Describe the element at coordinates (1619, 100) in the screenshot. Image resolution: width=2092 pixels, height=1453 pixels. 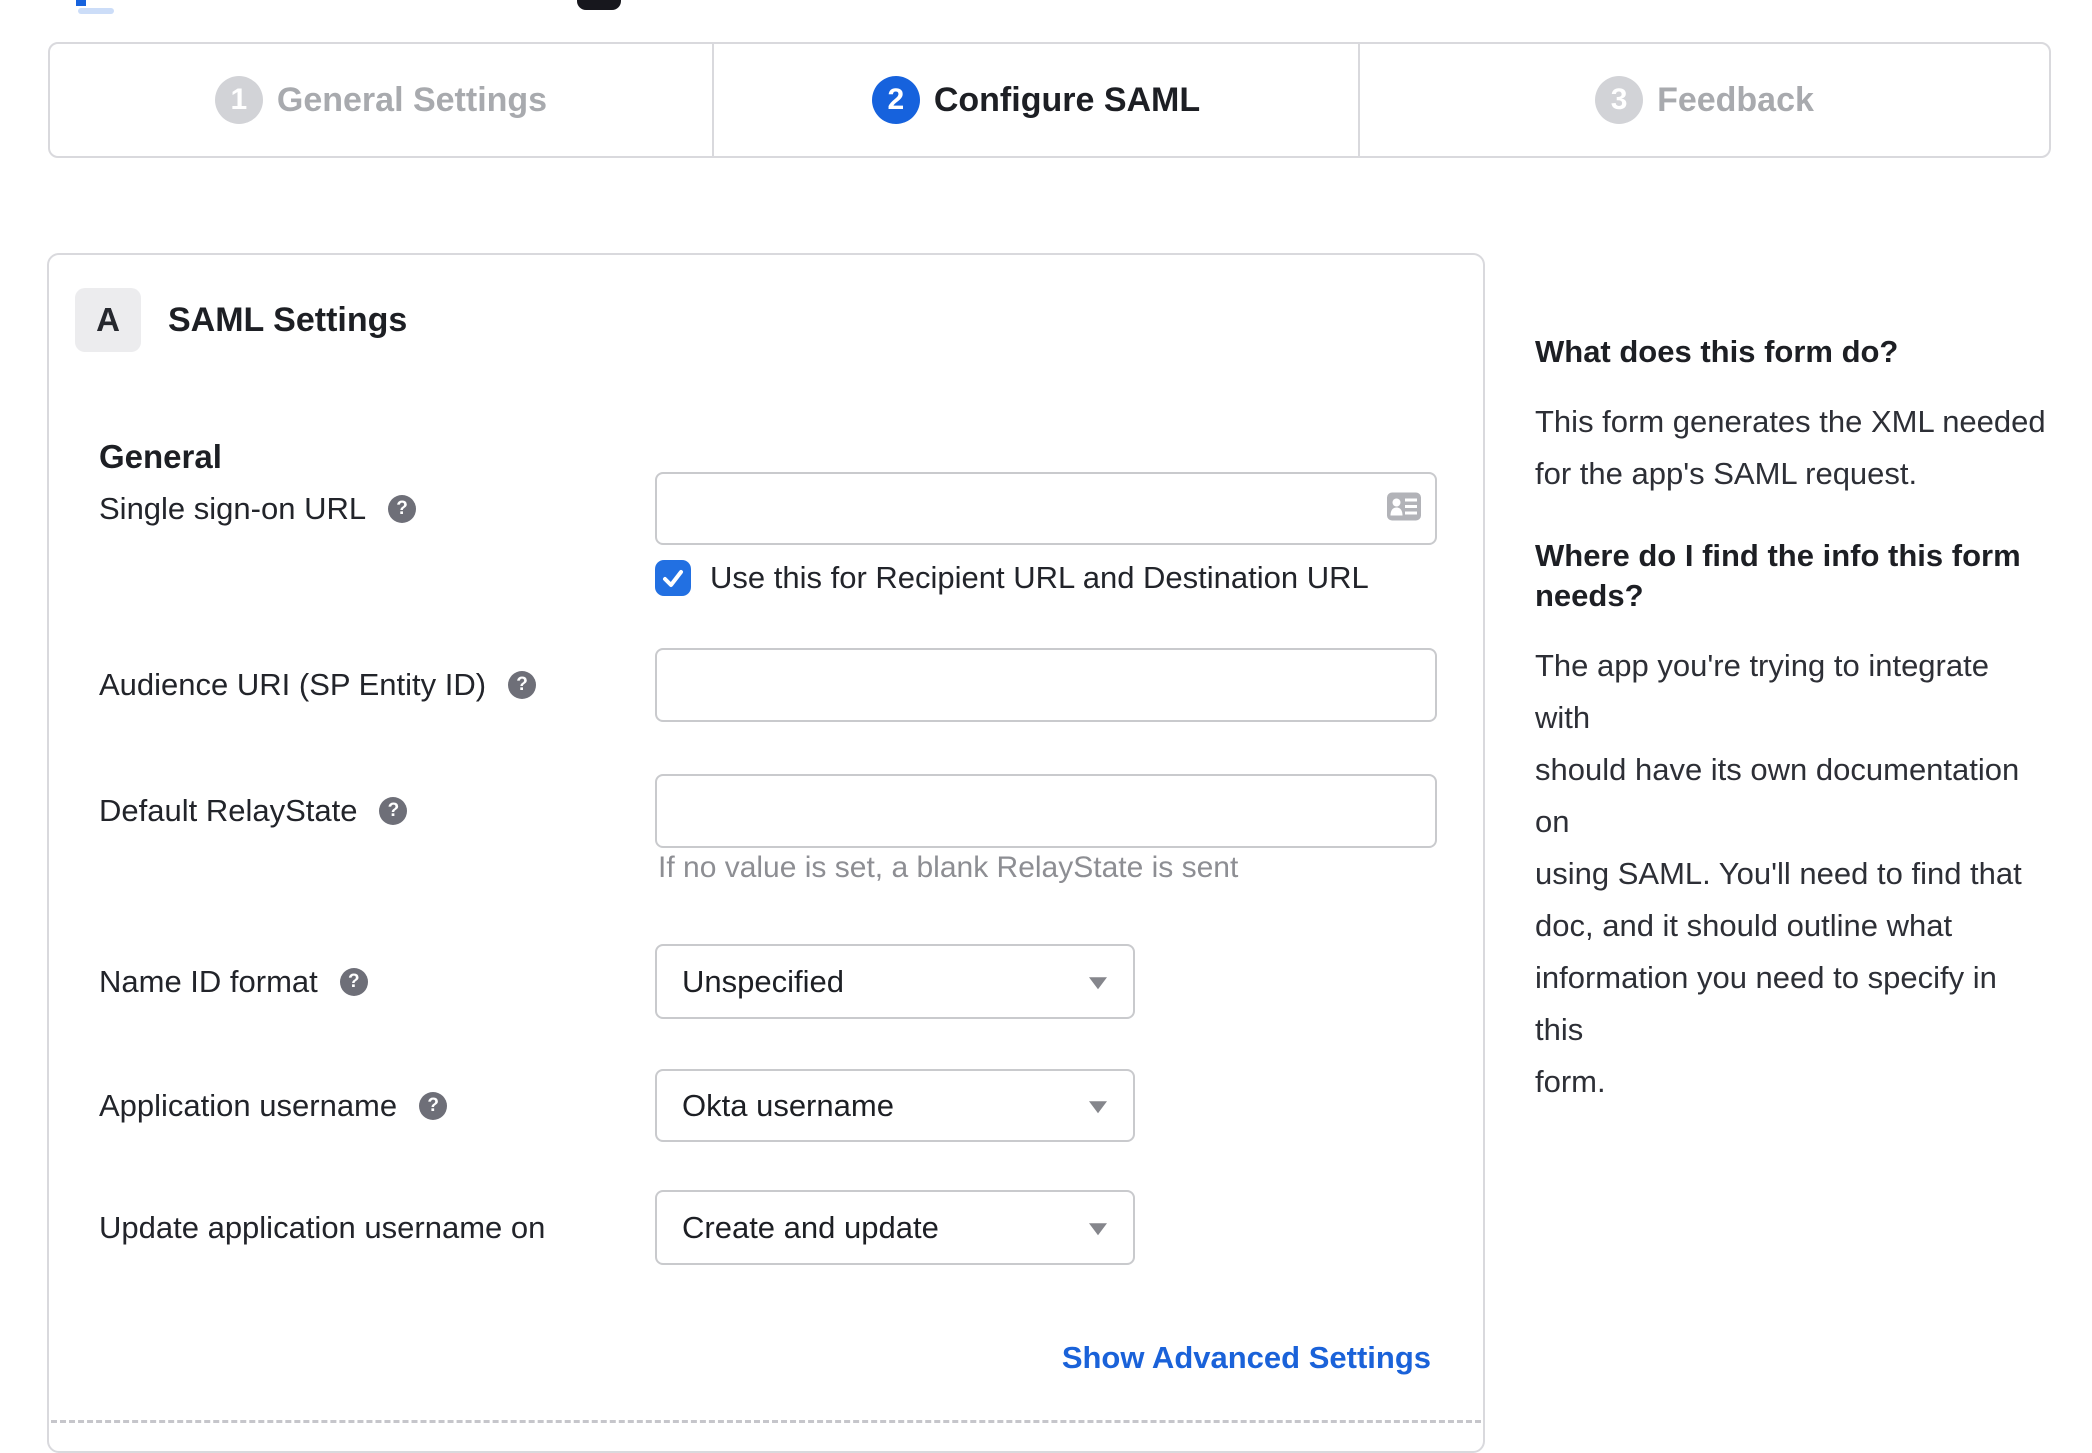
I see `step-3-indicator: 3` at that location.